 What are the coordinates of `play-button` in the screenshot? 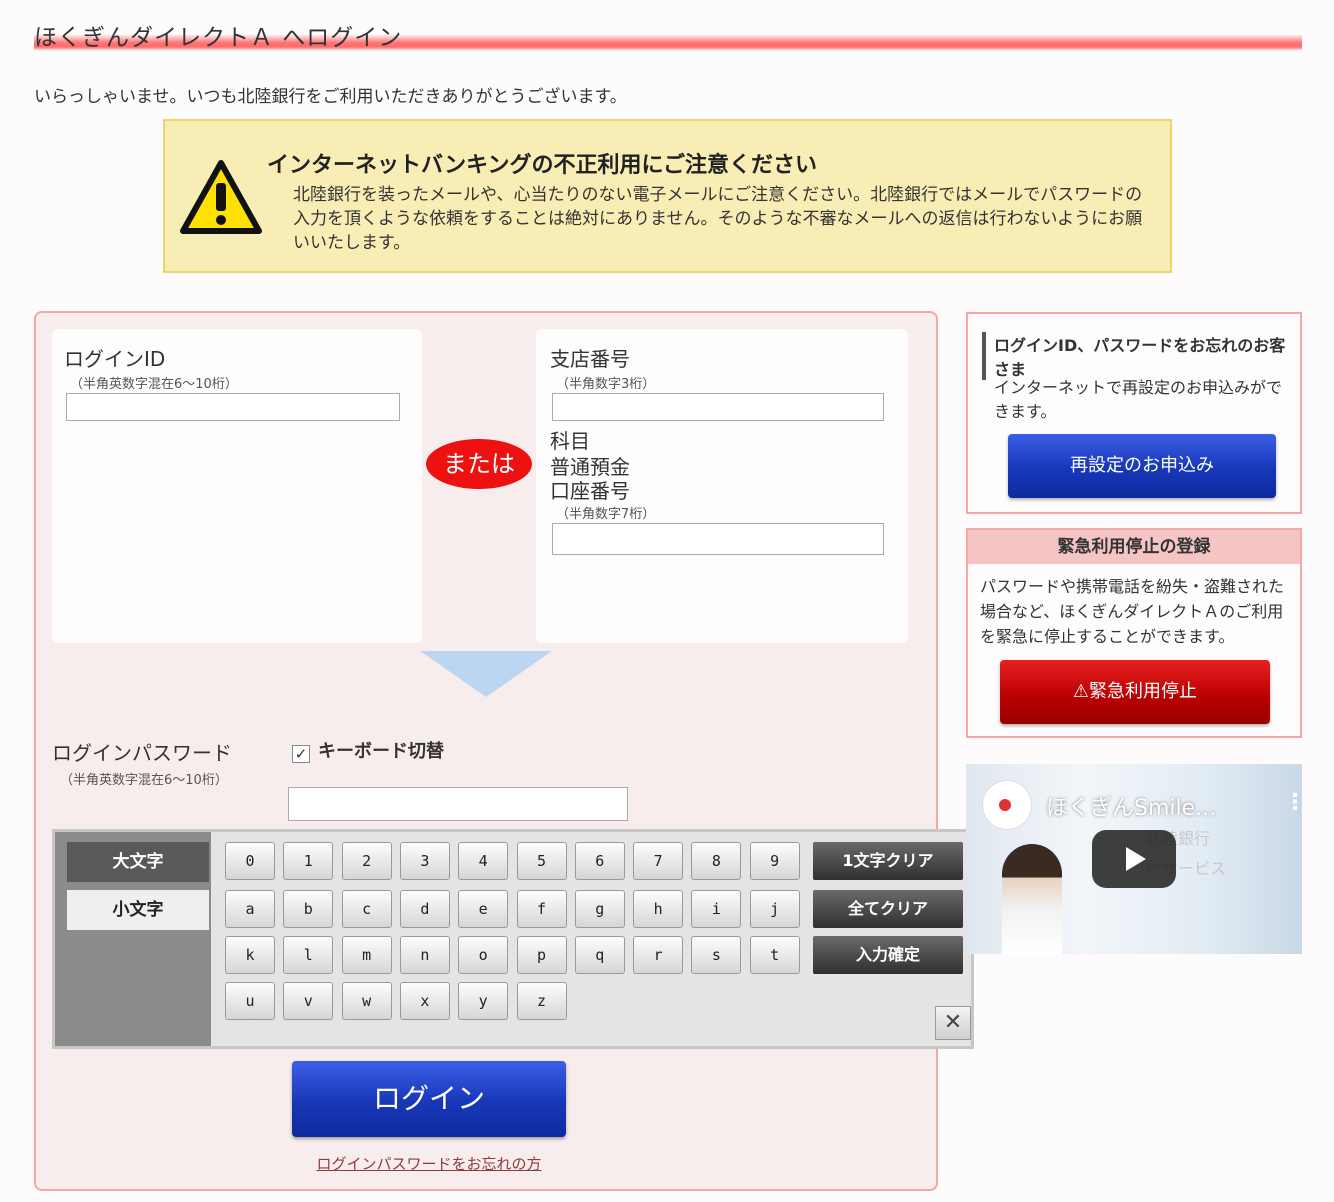 It's located at (1134, 859).